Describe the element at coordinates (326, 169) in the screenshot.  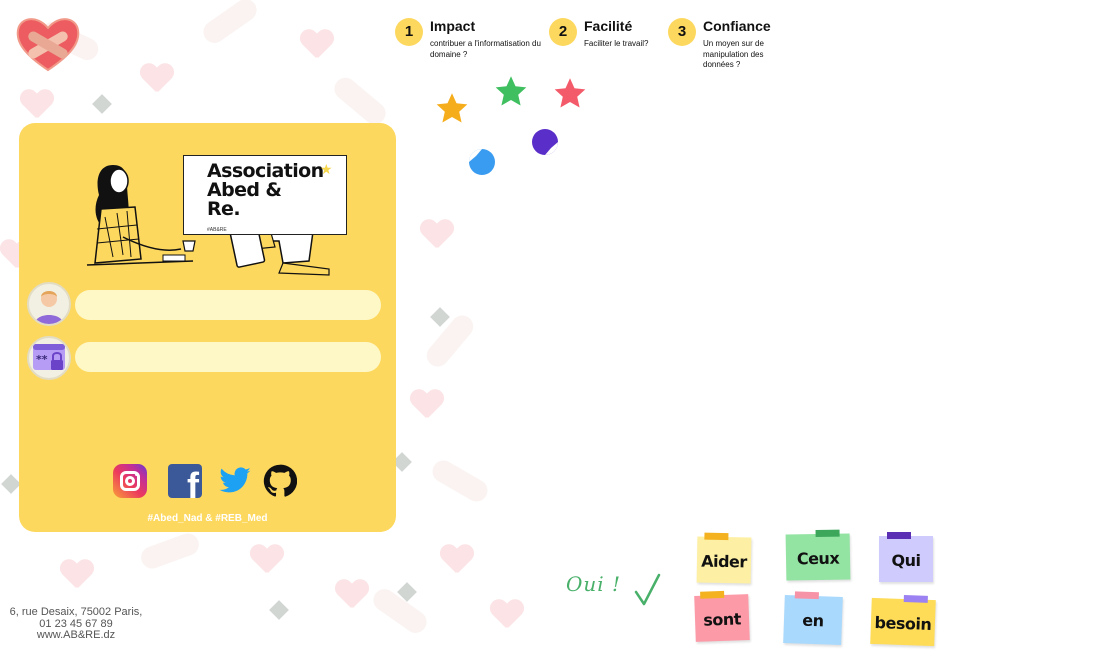
I see `star-icon: ★` at that location.